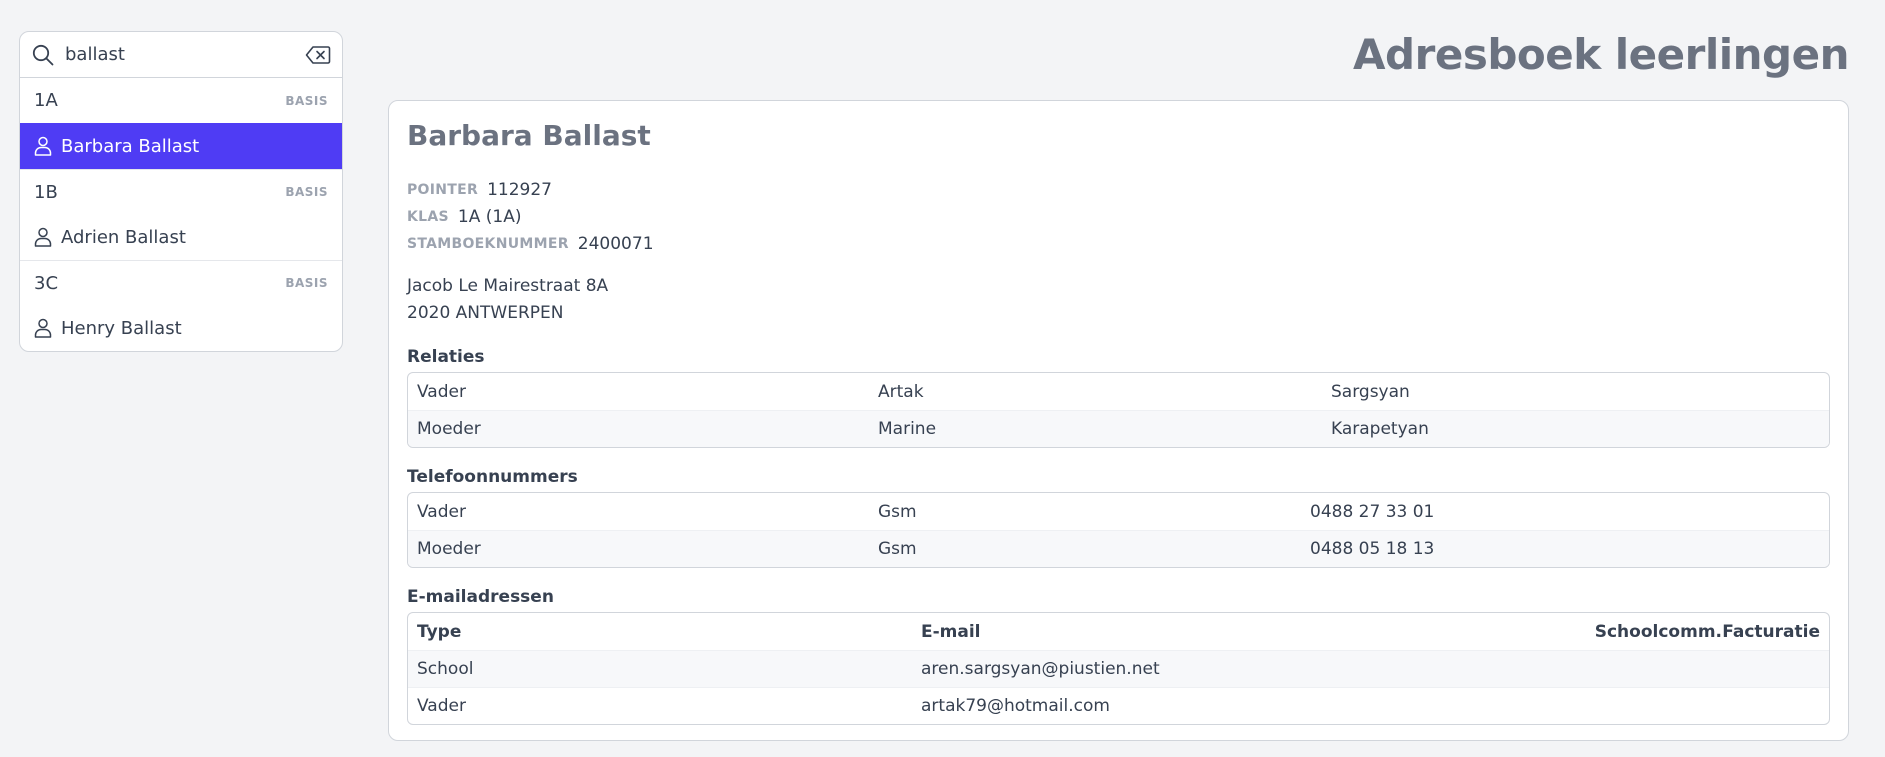  Describe the element at coordinates (492, 477) in the screenshot. I see `section-title-telefoon: Telefoonnummers` at that location.